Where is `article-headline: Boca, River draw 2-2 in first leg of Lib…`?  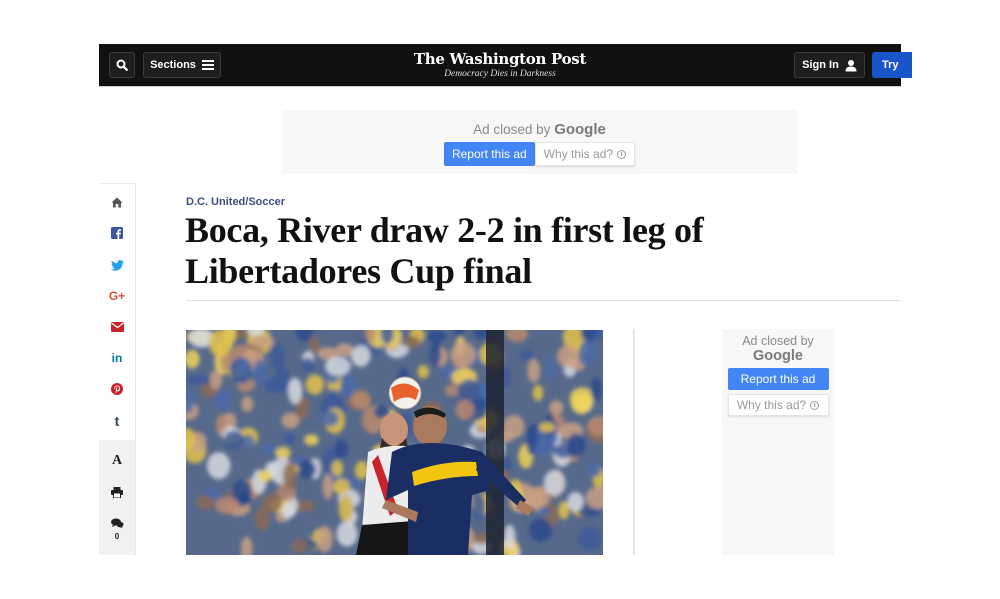
article-headline: Boca, River draw 2-2 in first leg of Lib… is located at coordinates (444, 250).